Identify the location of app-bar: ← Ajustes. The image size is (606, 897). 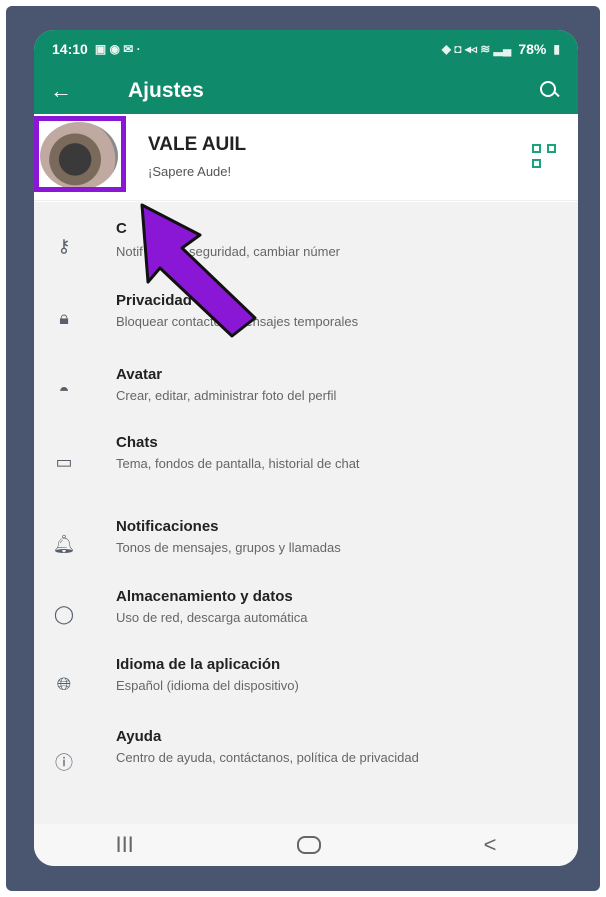
(306, 91).